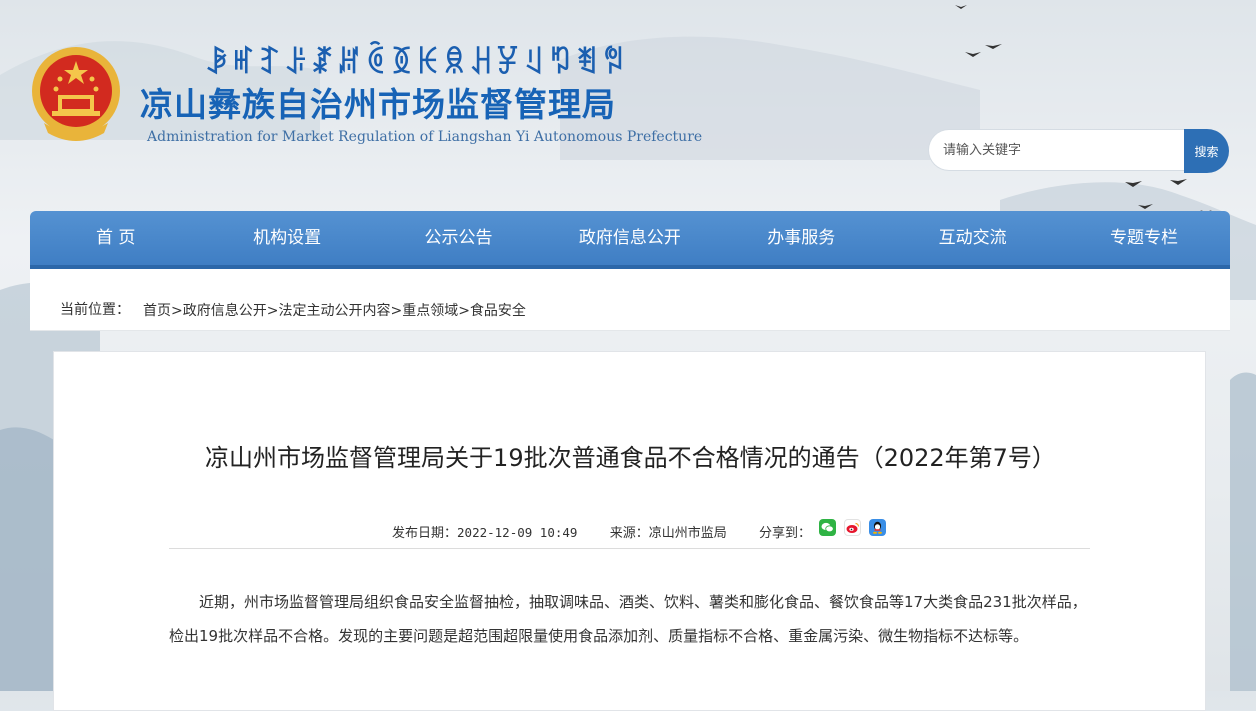  I want to click on weibo-icon, so click(852, 527).